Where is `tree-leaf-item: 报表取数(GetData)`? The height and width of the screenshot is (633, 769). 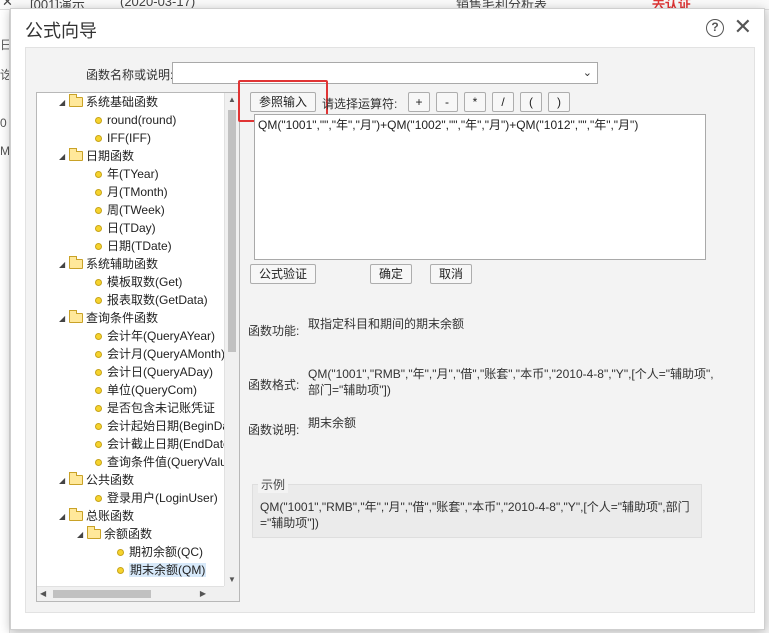
tree-leaf-item: 报表取数(GetData) is located at coordinates (151, 300).